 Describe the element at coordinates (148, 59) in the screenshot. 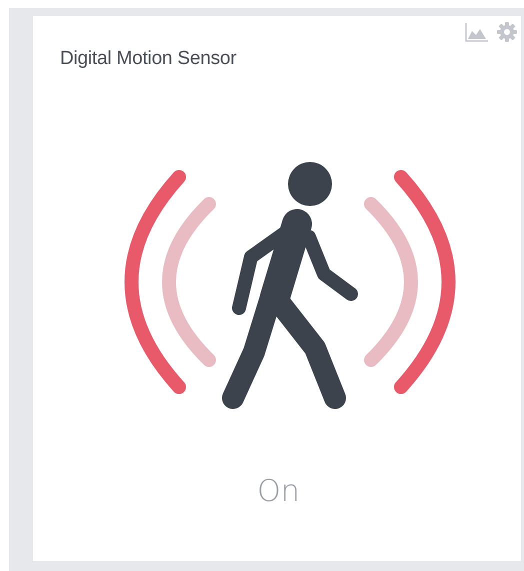

I see `tile-title: Digital Motion Sensor` at that location.